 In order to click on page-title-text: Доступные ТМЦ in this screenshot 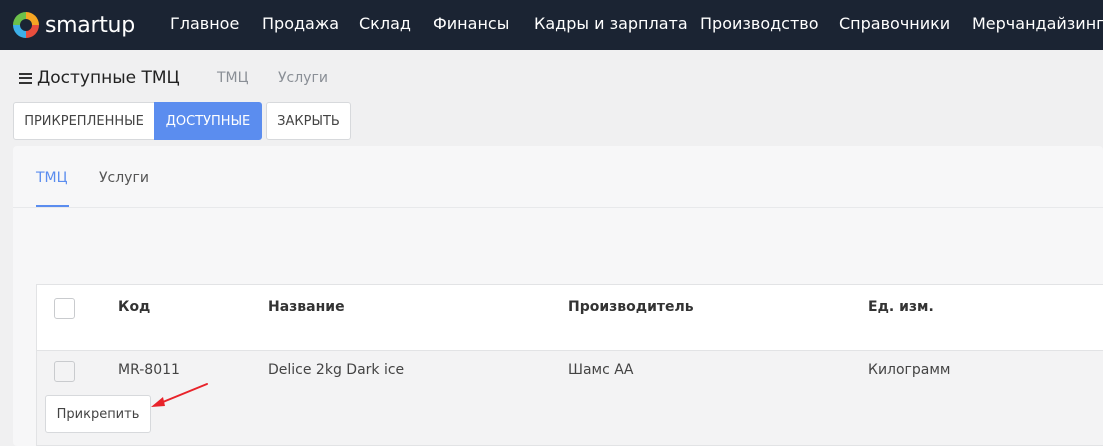, I will do `click(108, 78)`.